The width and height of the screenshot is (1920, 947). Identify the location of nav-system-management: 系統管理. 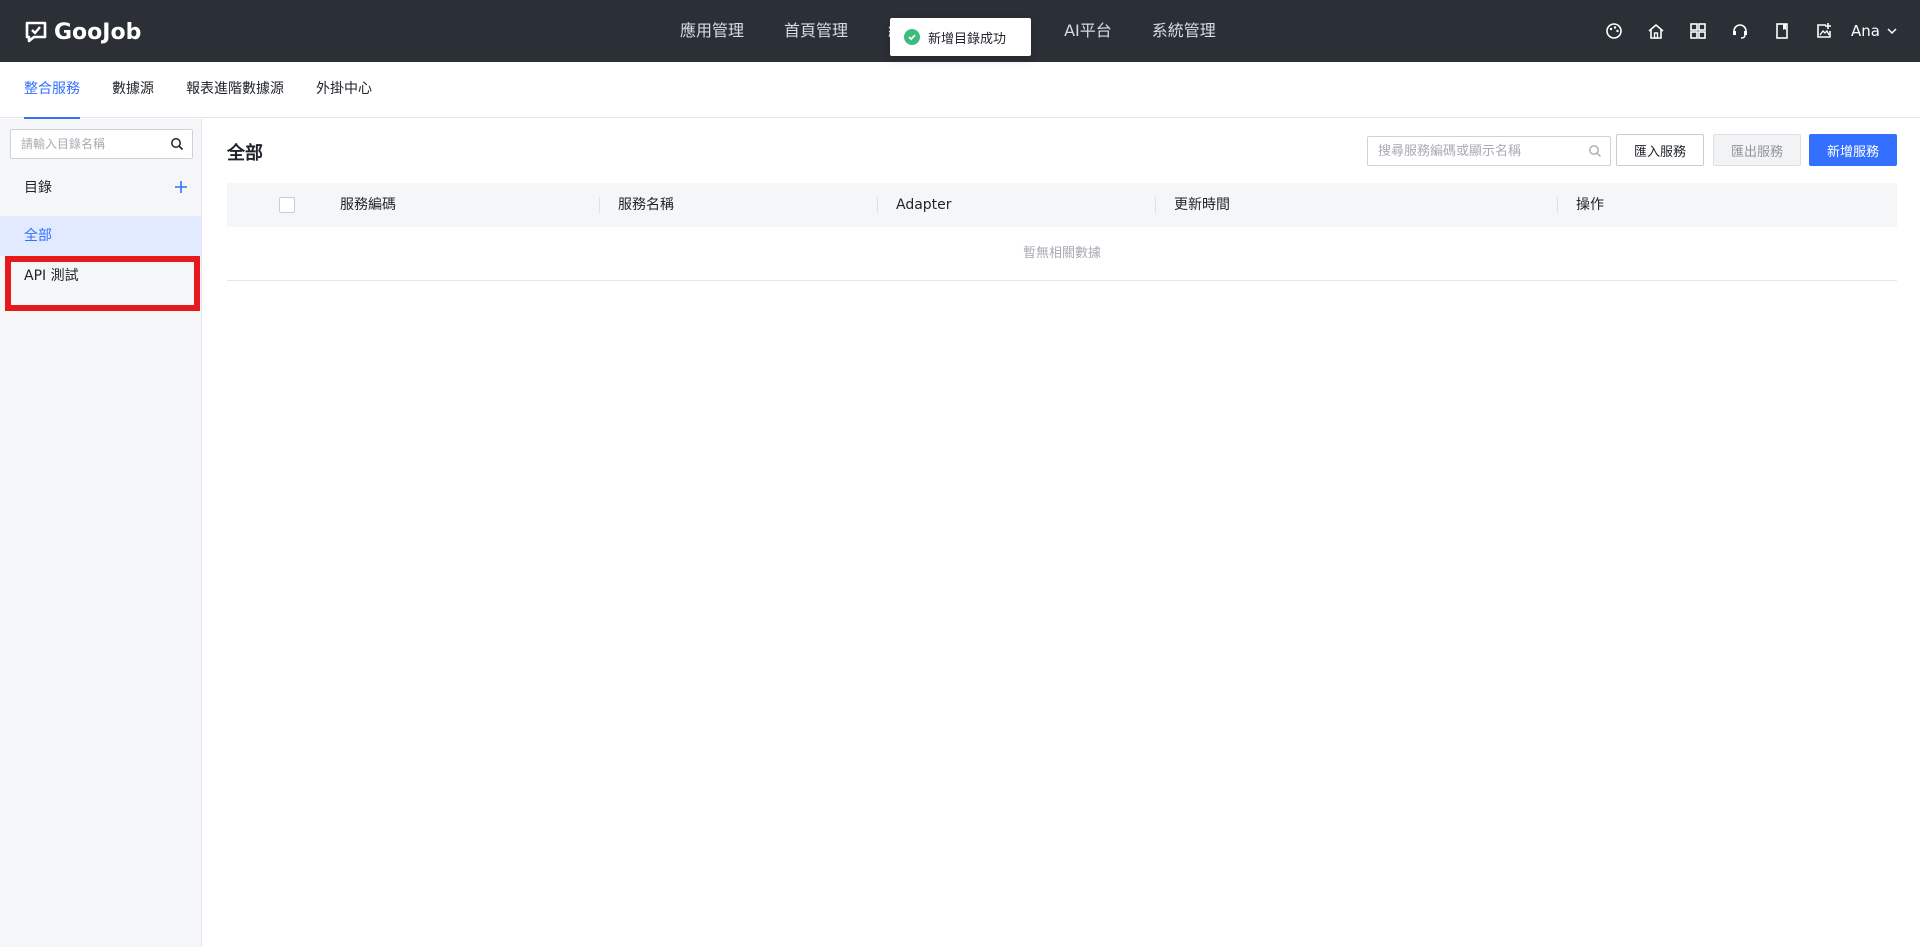
(1184, 31).